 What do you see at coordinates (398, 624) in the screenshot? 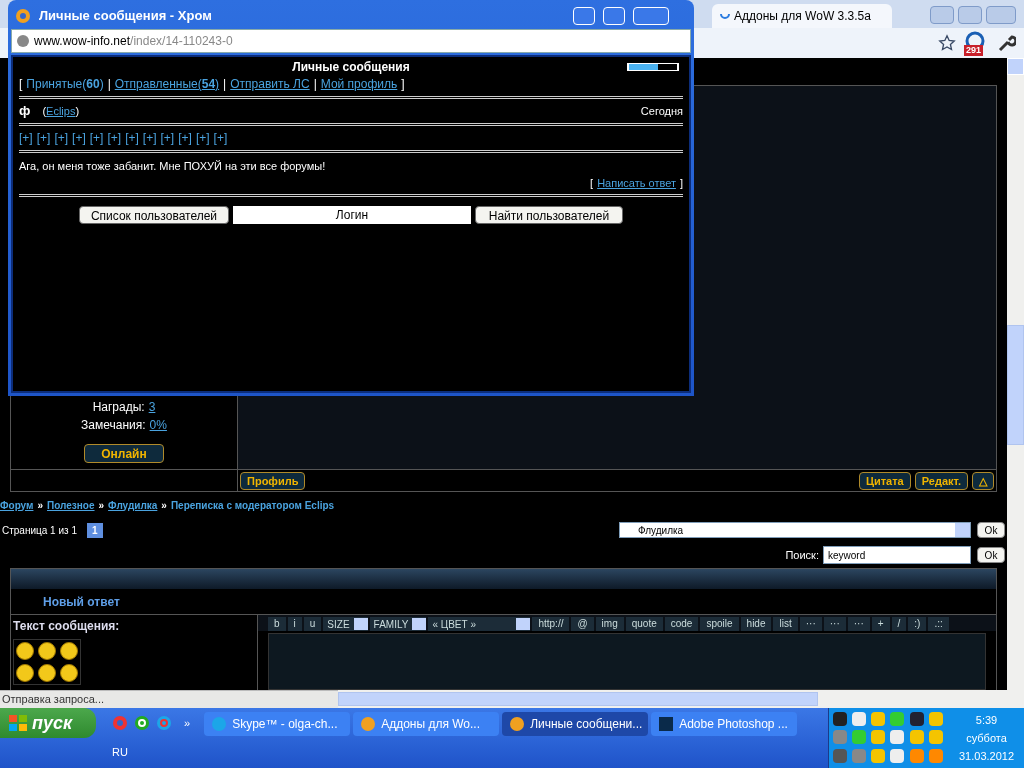
I see `editor-select: FAMILY` at bounding box center [398, 624].